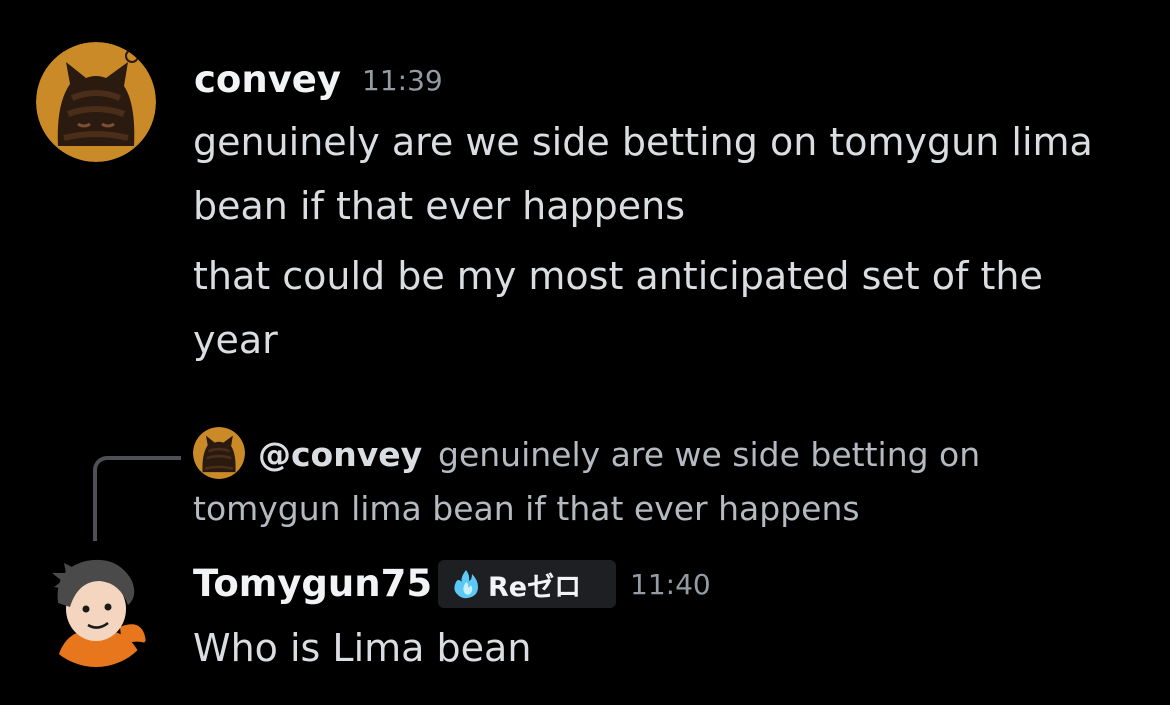 The height and width of the screenshot is (705, 1170). What do you see at coordinates (137, 498) in the screenshot?
I see `reply-spine-line` at bounding box center [137, 498].